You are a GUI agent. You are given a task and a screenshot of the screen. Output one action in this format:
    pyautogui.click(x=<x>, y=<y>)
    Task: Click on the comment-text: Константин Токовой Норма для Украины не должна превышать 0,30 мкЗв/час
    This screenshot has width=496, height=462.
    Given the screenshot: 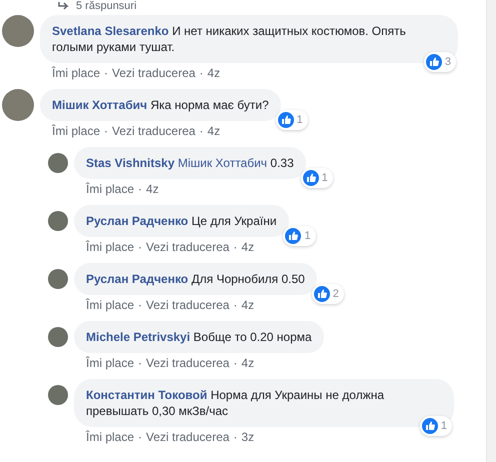 What is the action you would take?
    pyautogui.click(x=235, y=403)
    